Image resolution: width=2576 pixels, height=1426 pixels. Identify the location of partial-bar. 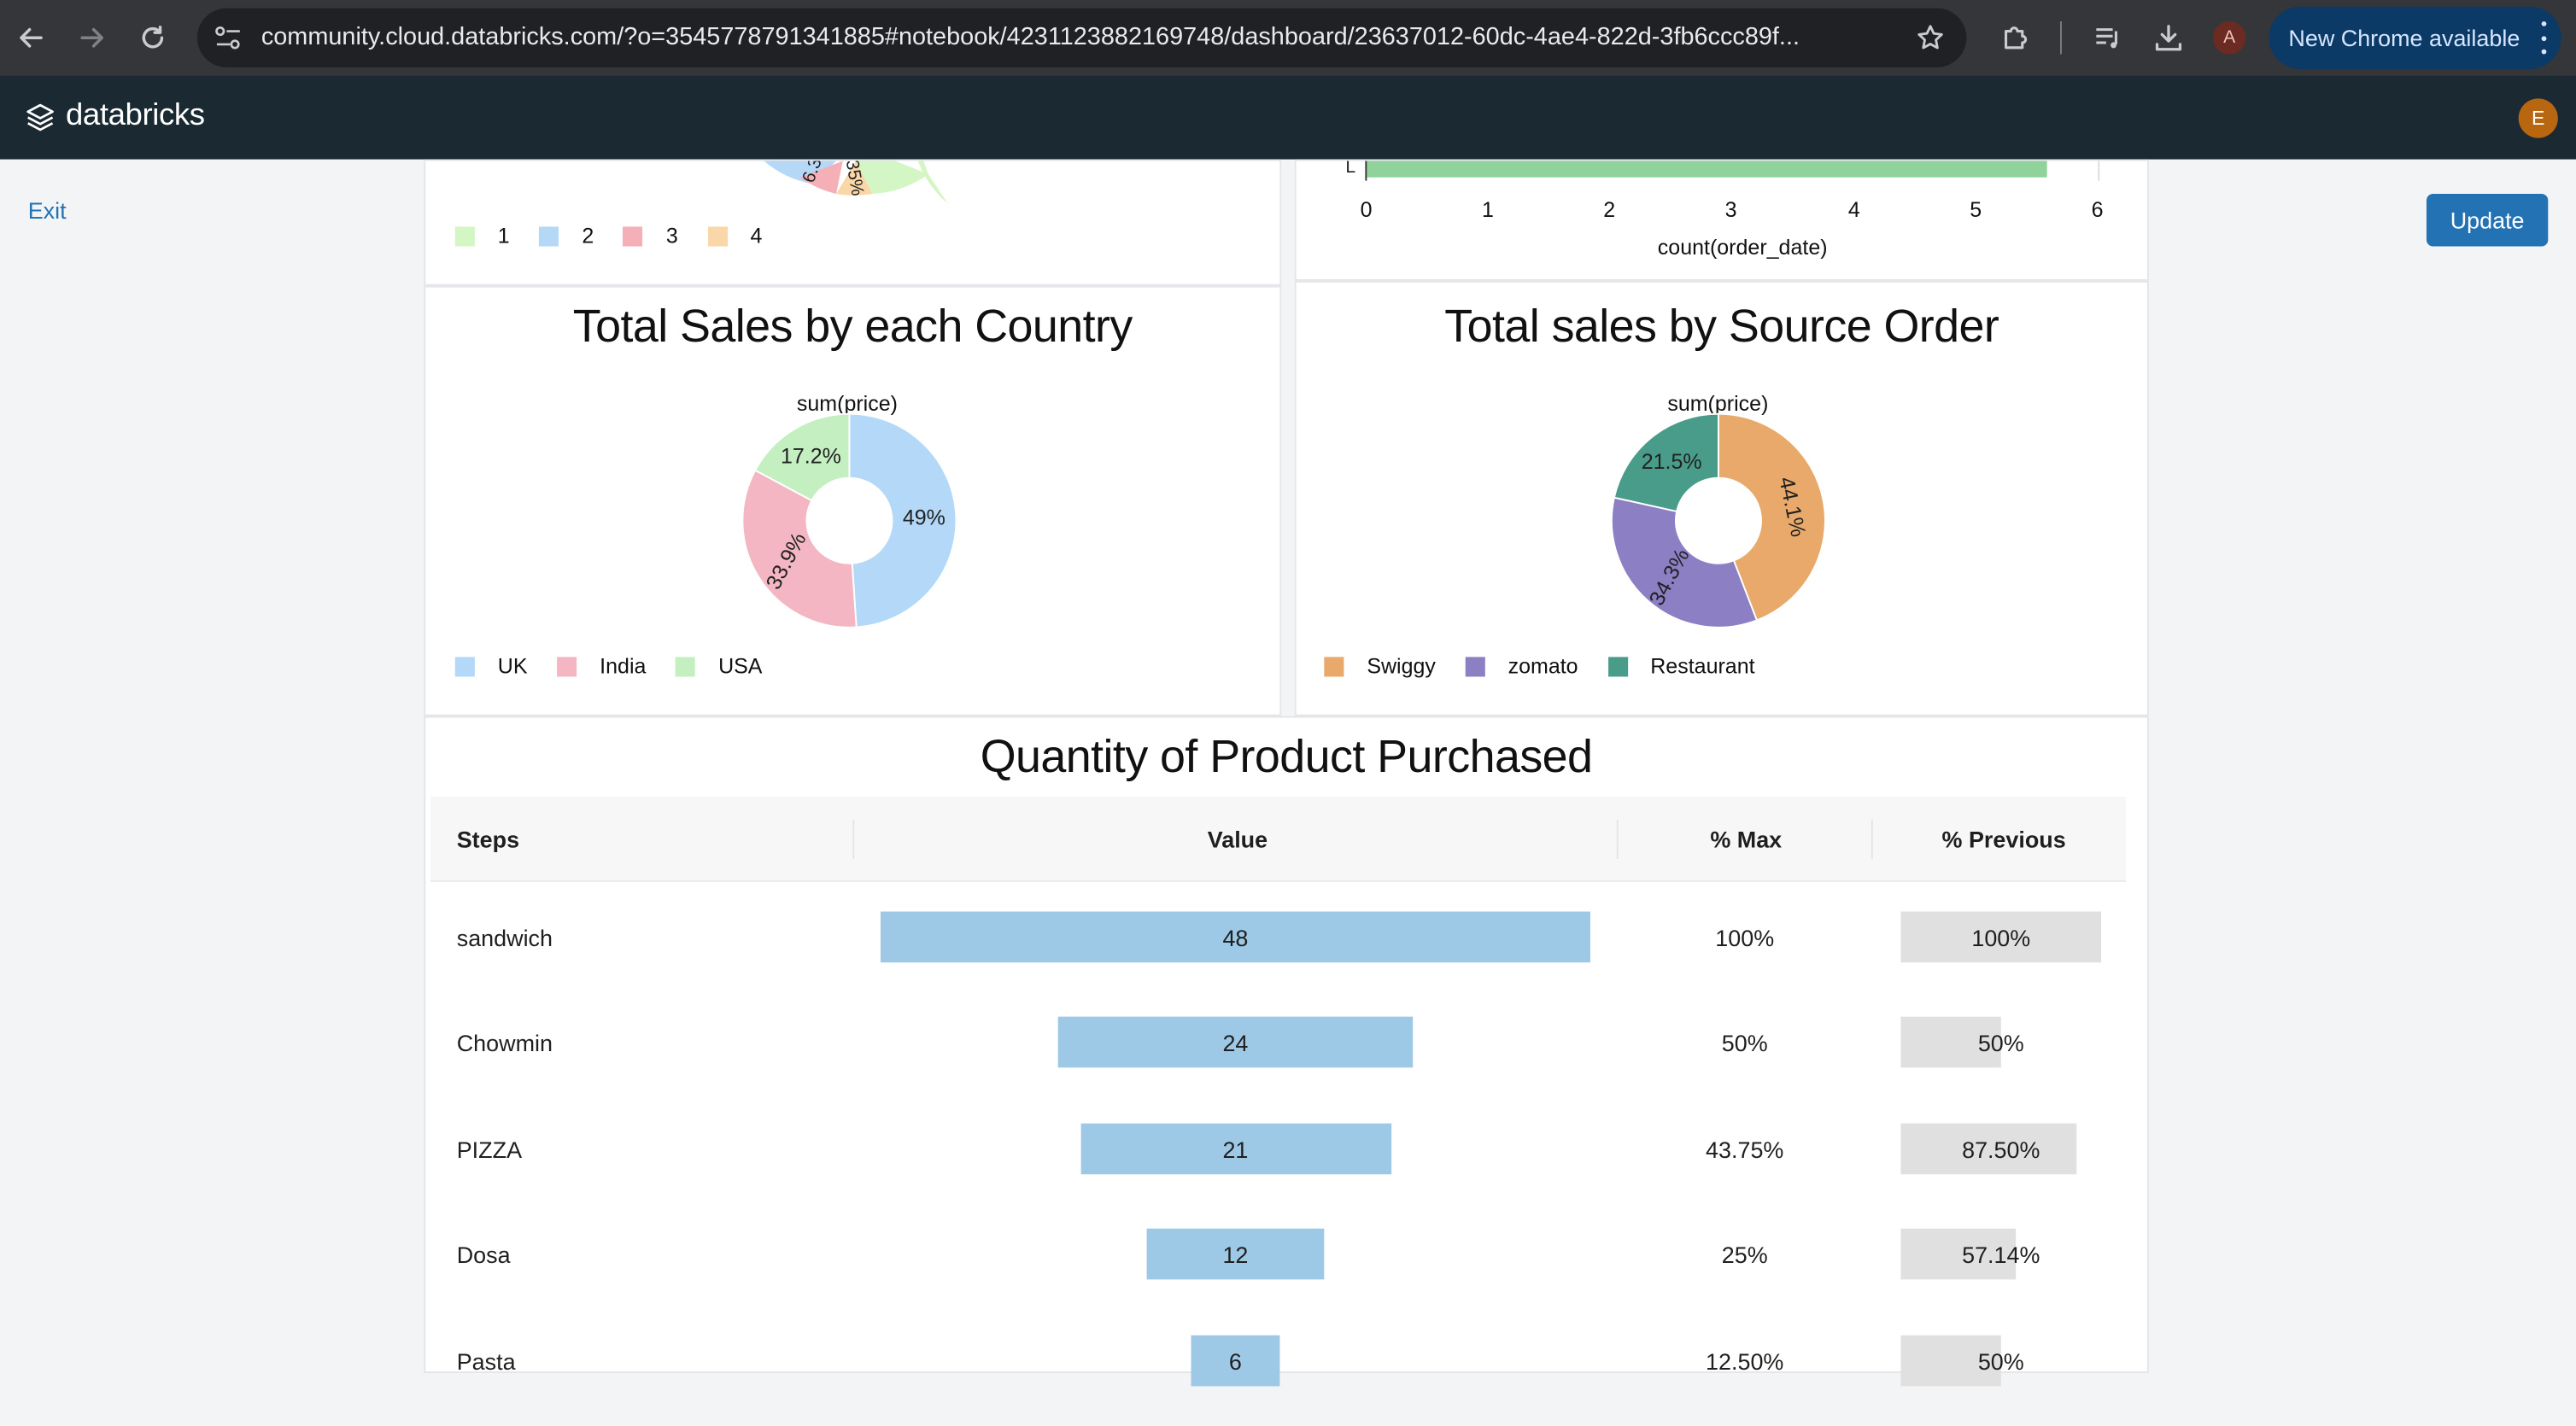
(1707, 170).